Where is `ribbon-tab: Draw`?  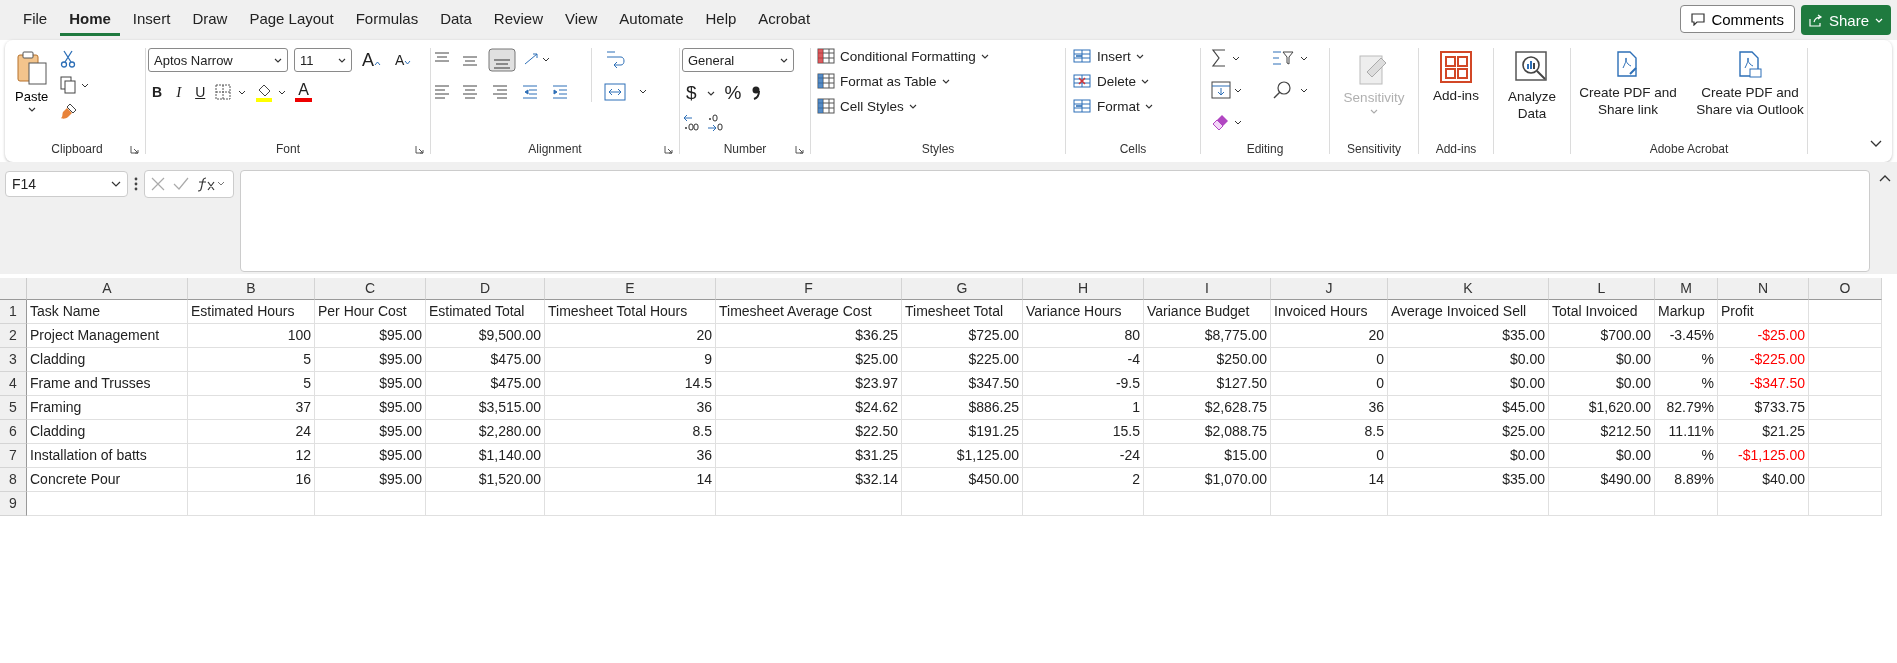 ribbon-tab: Draw is located at coordinates (210, 20).